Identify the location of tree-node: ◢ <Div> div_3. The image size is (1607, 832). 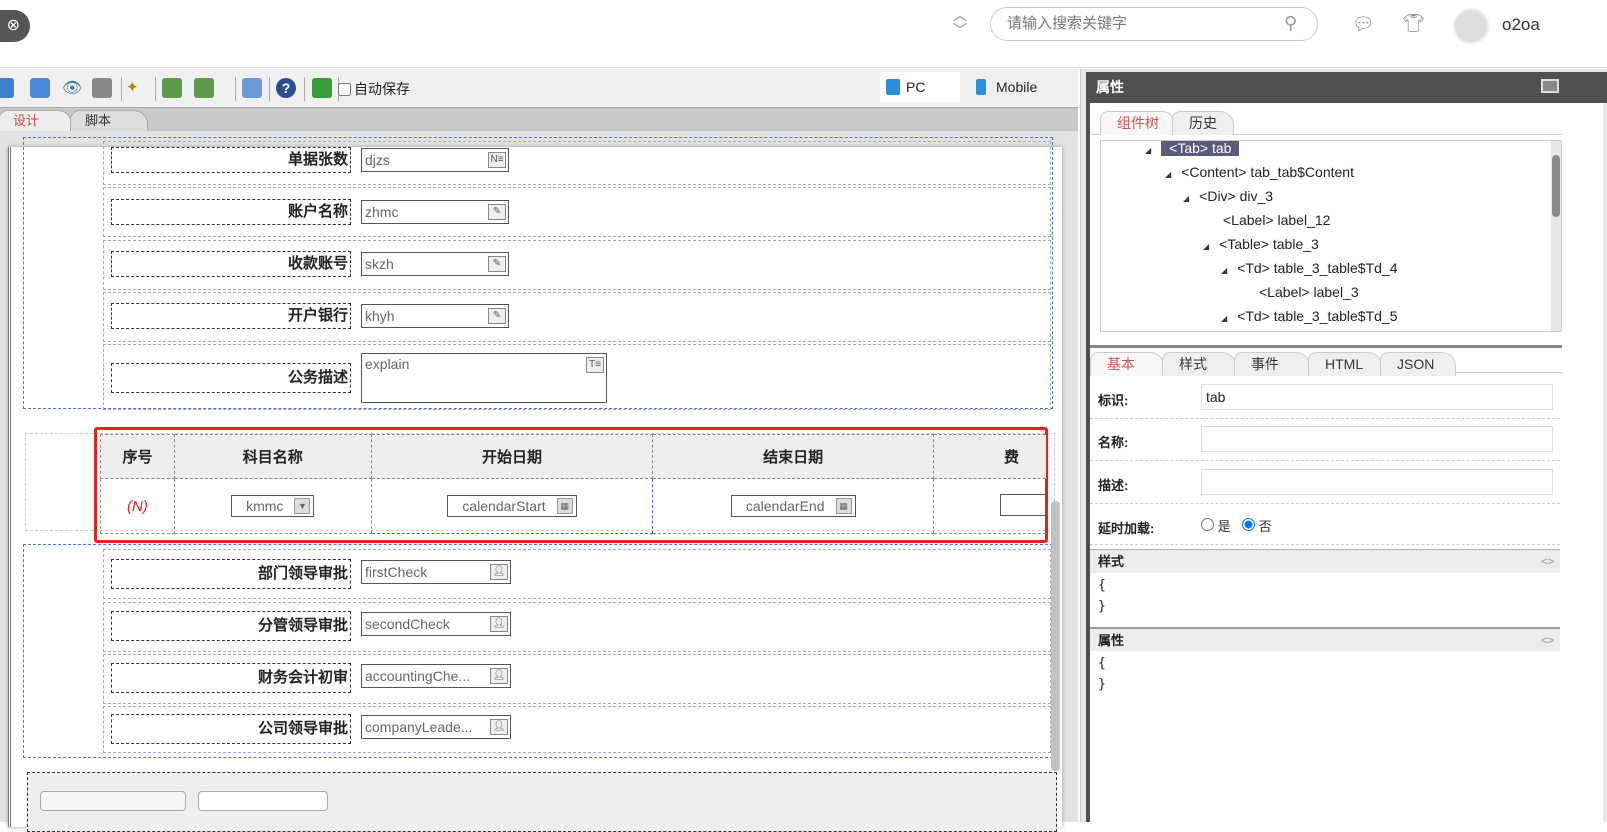
(1228, 196).